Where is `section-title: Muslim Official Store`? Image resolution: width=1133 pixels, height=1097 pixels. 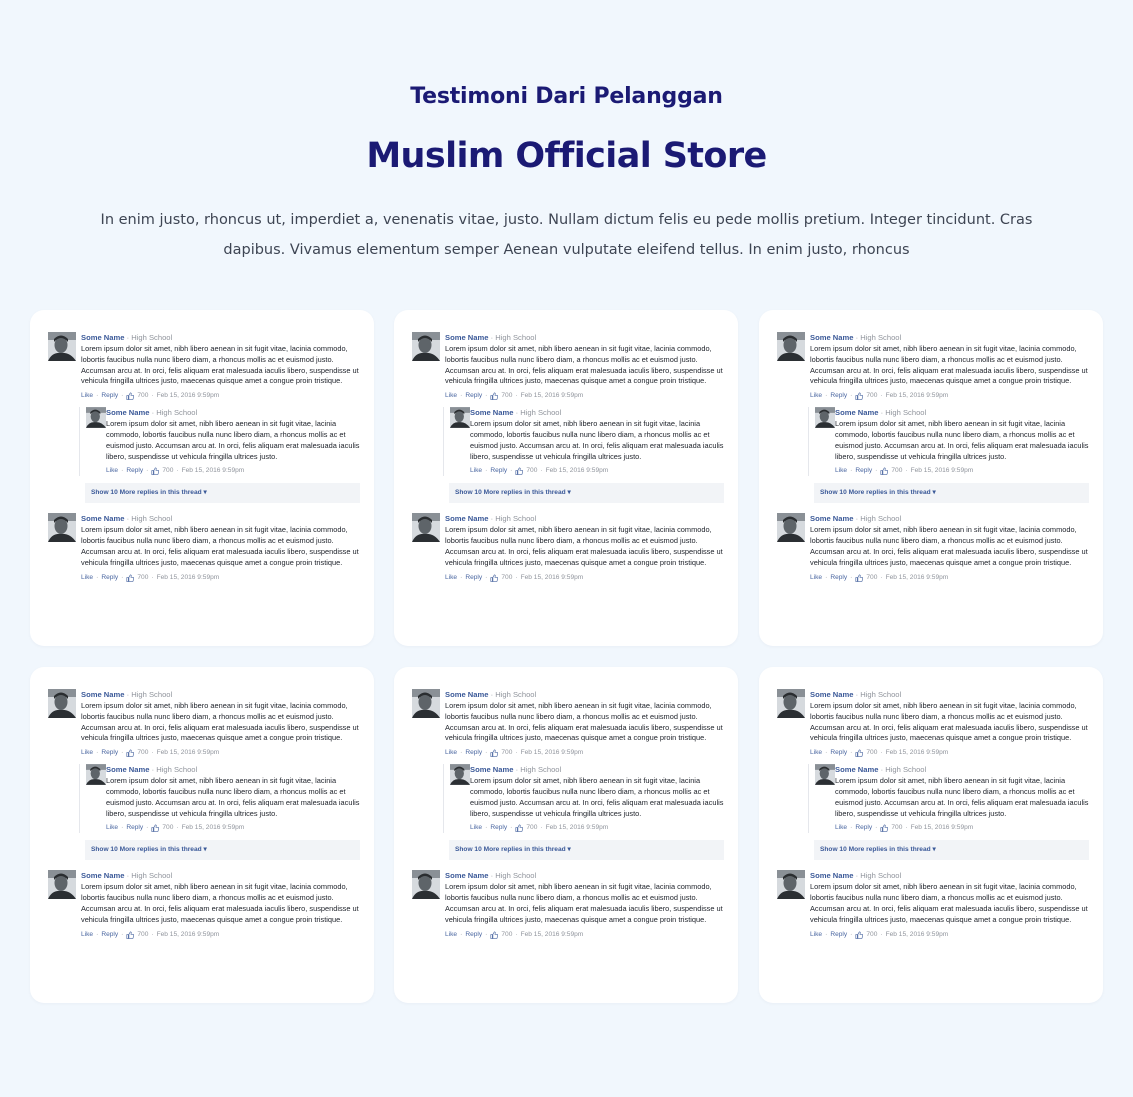
section-title: Muslim Official Store is located at coordinates (566, 156).